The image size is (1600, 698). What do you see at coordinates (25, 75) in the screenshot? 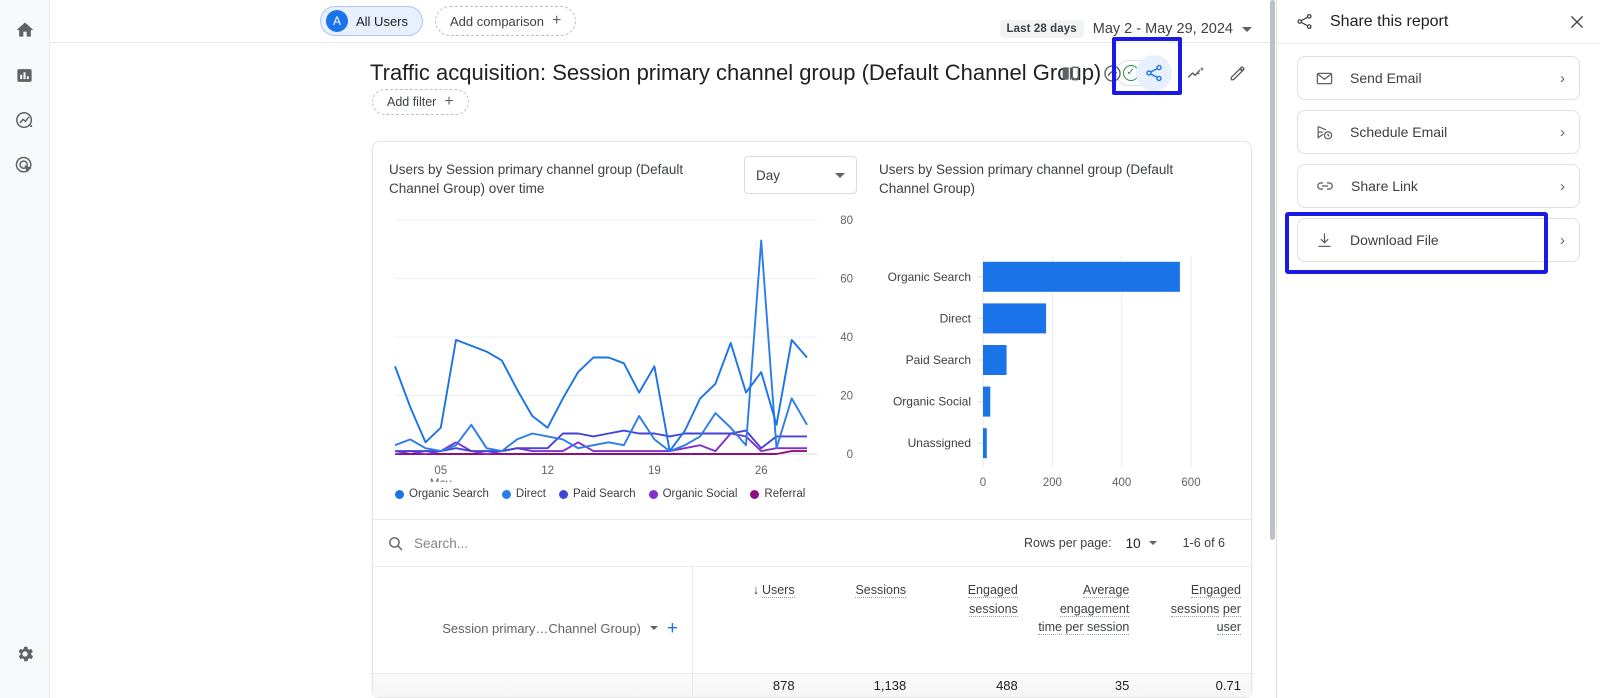
I see `reports-icon` at bounding box center [25, 75].